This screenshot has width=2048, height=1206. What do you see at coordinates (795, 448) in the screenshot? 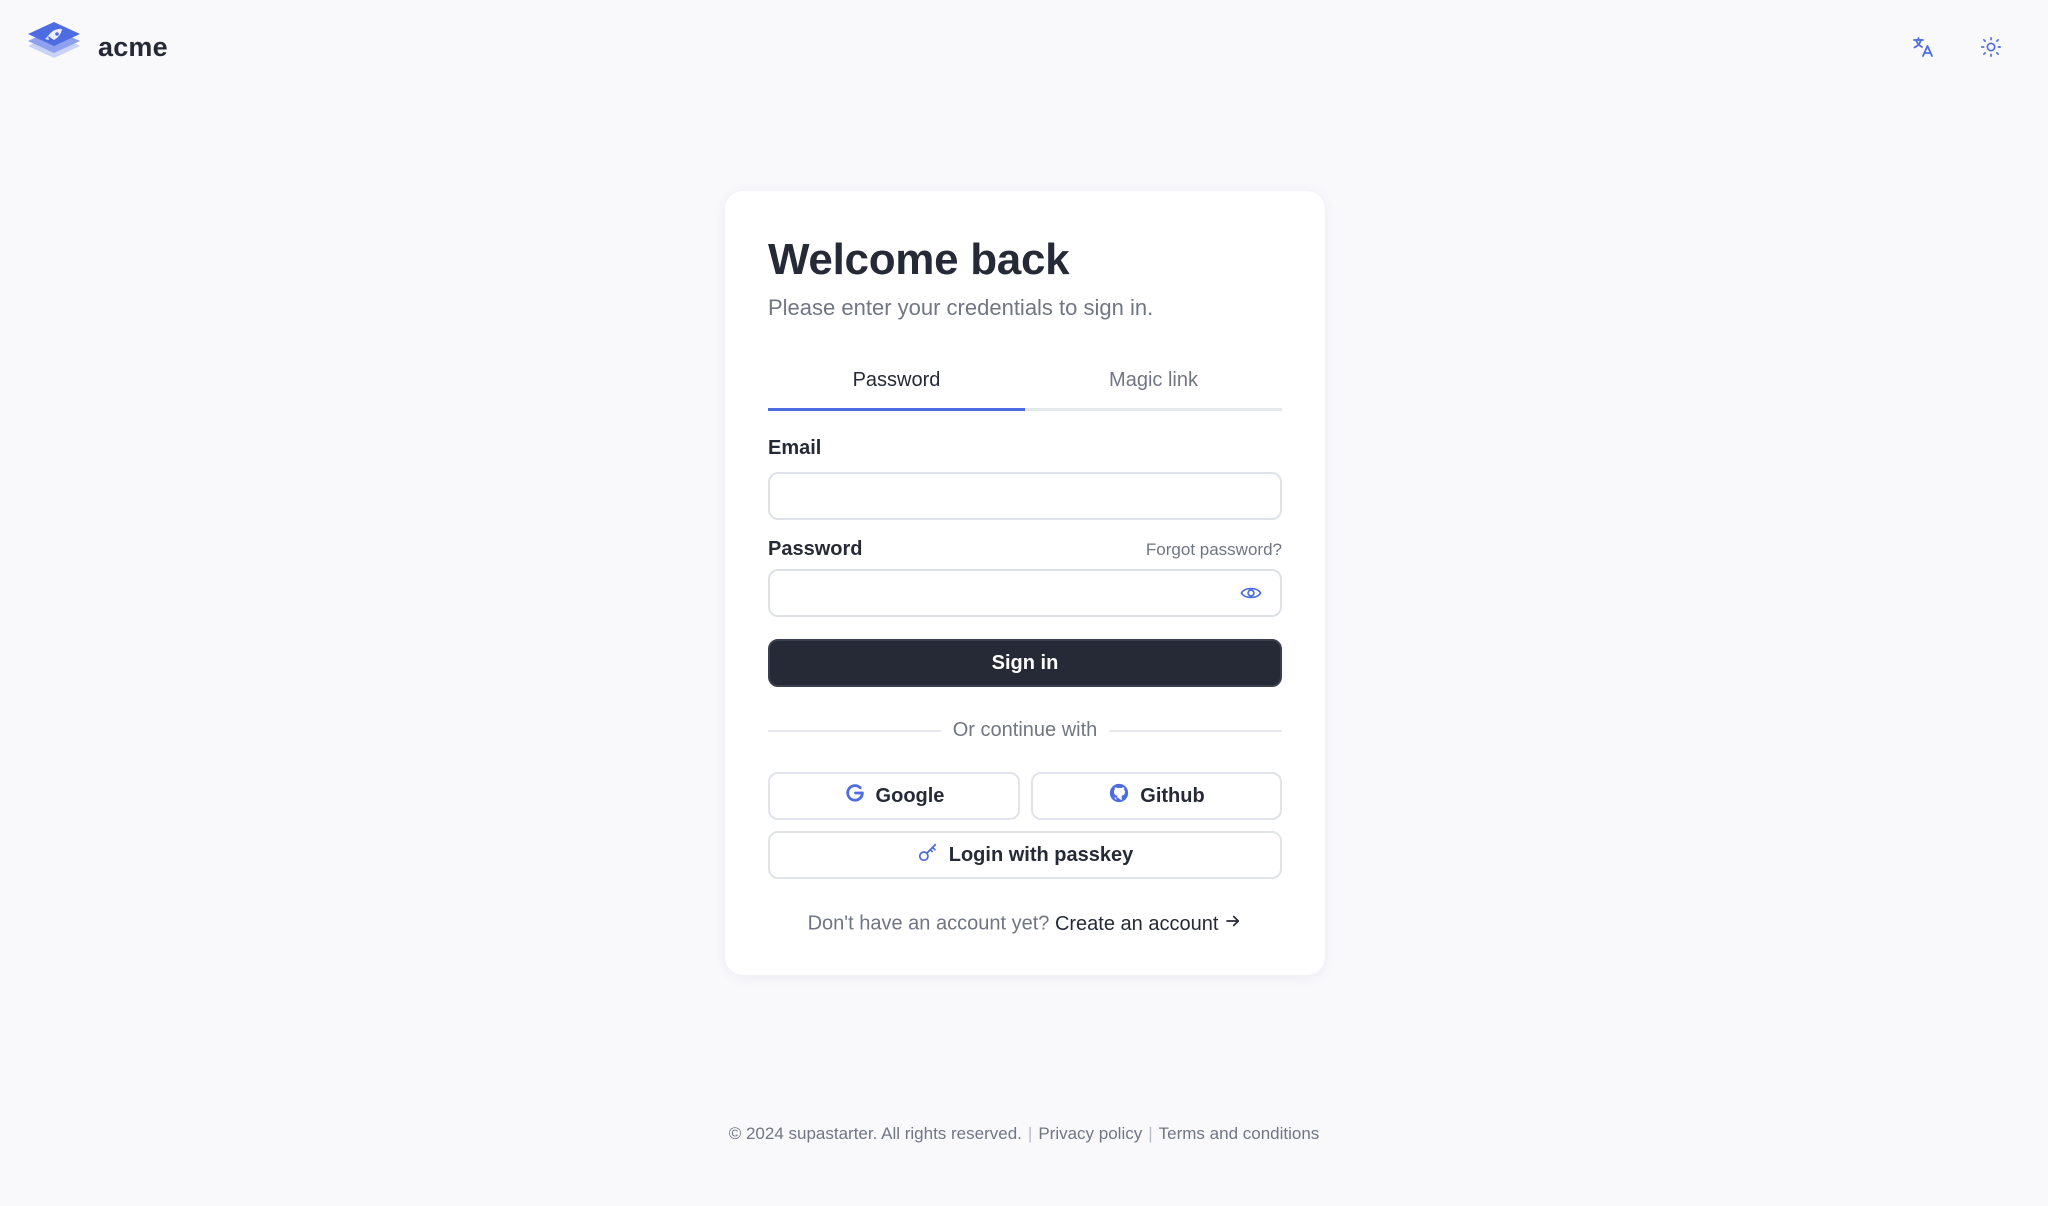
I see `email-label: Email` at bounding box center [795, 448].